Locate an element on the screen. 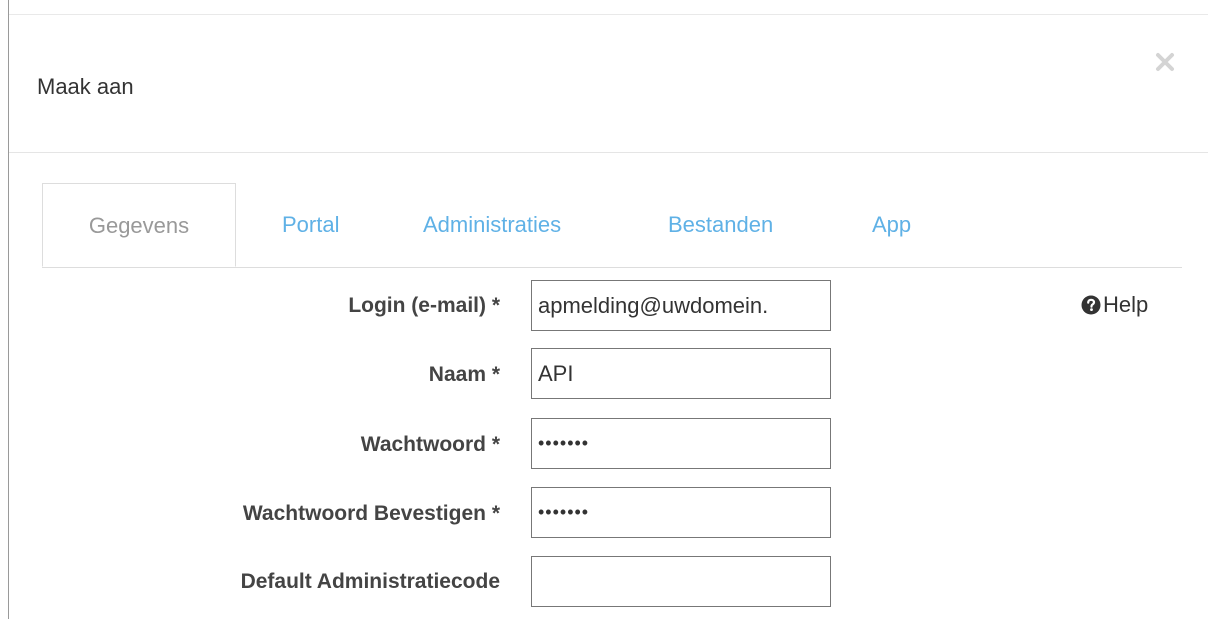 The image size is (1208, 619). login-email-input is located at coordinates (681, 305).